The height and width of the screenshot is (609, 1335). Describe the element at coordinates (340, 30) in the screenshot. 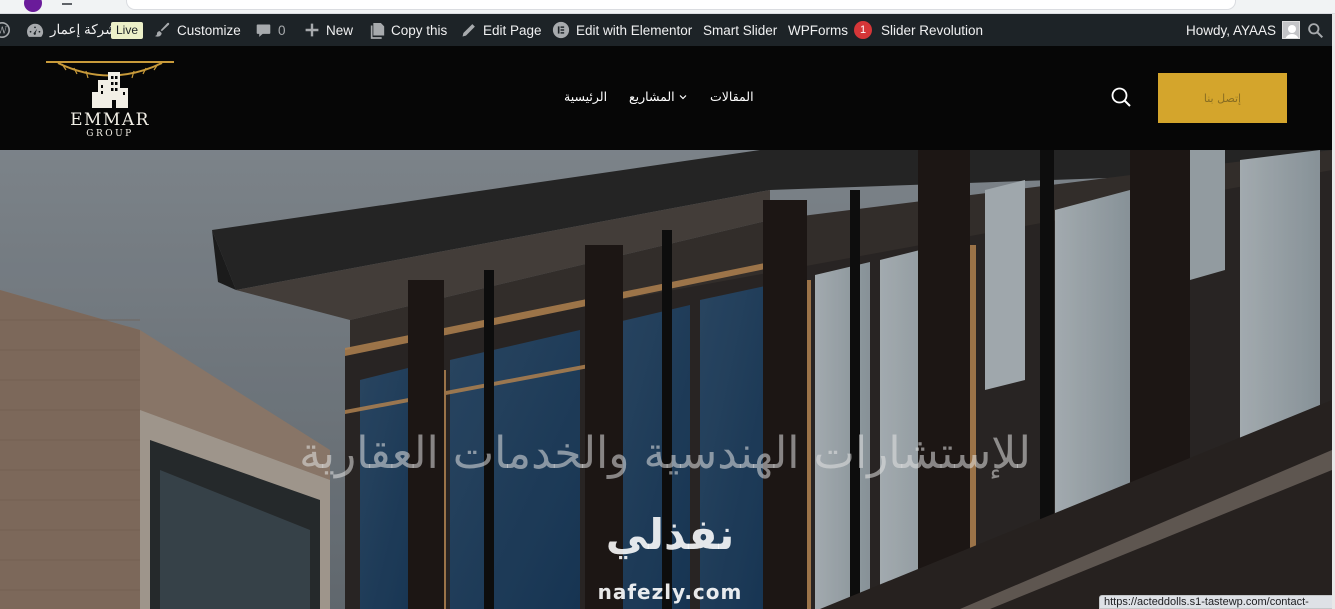

I see `new-label: New` at that location.